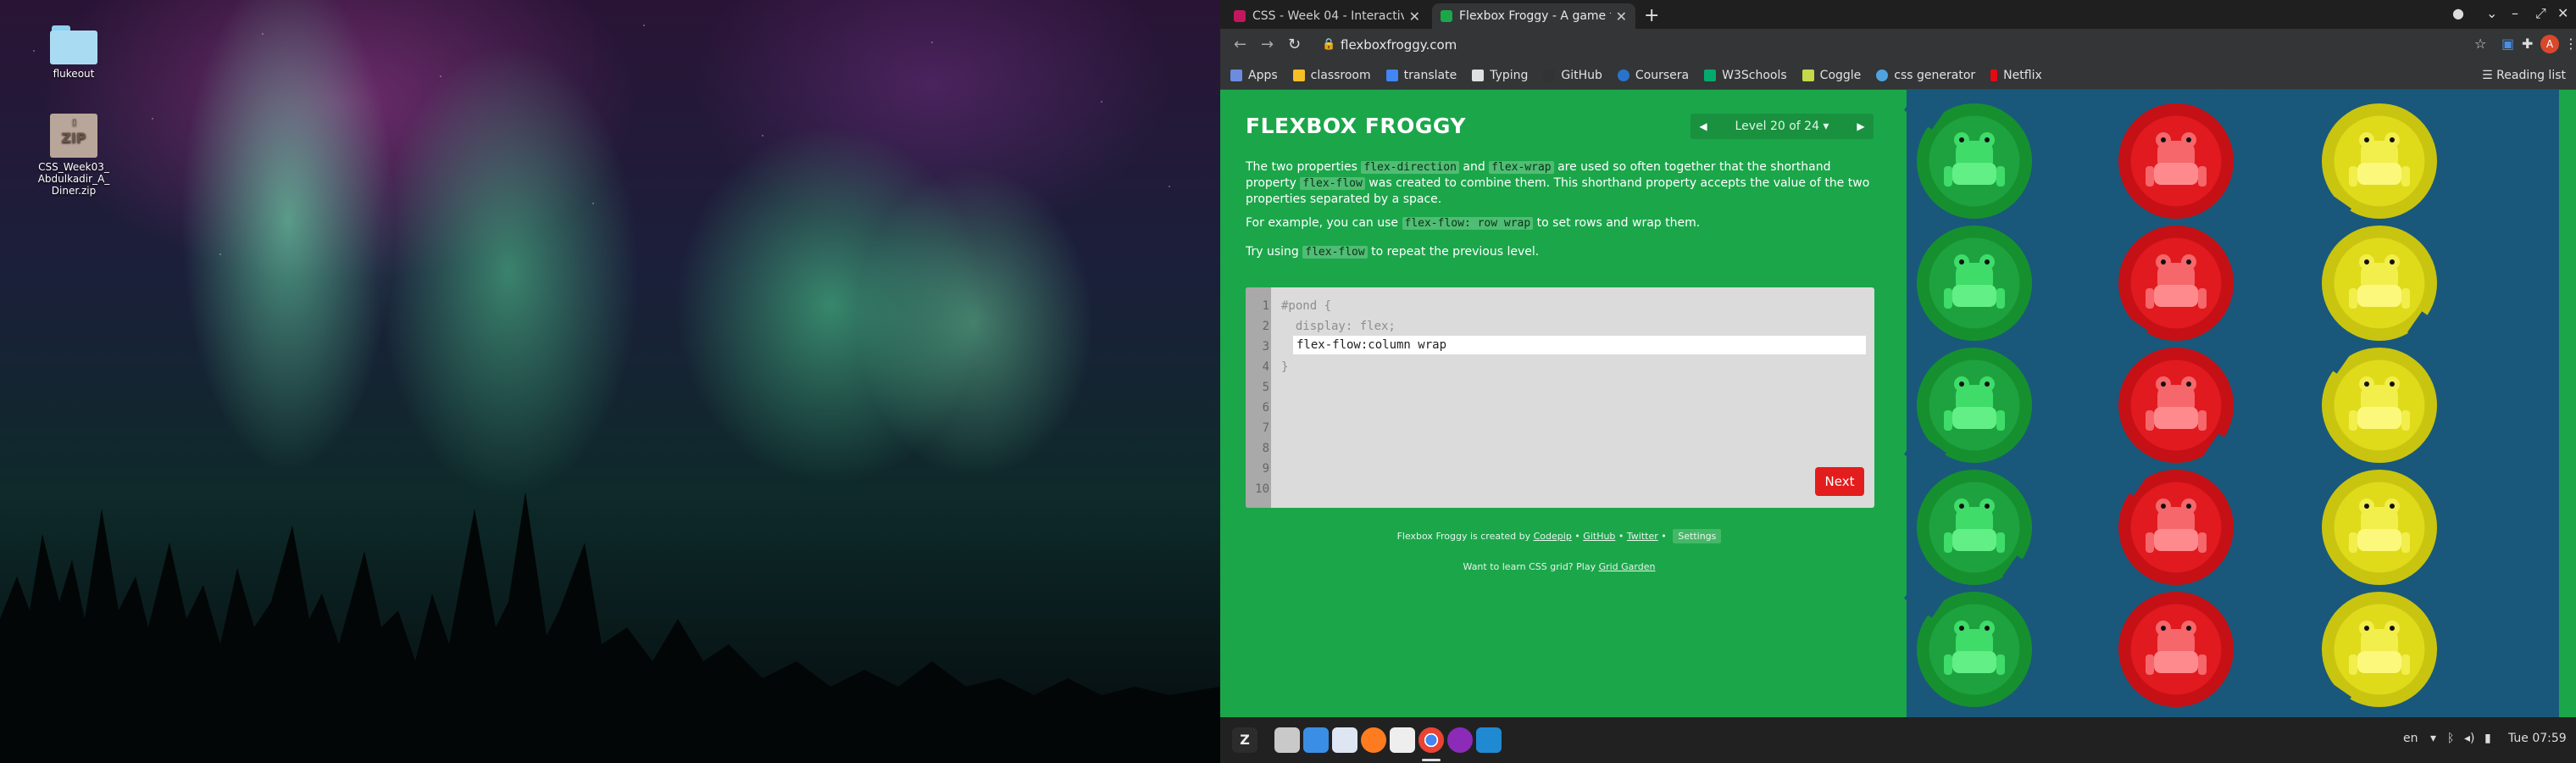  I want to click on bookmark-label: translate, so click(1430, 75).